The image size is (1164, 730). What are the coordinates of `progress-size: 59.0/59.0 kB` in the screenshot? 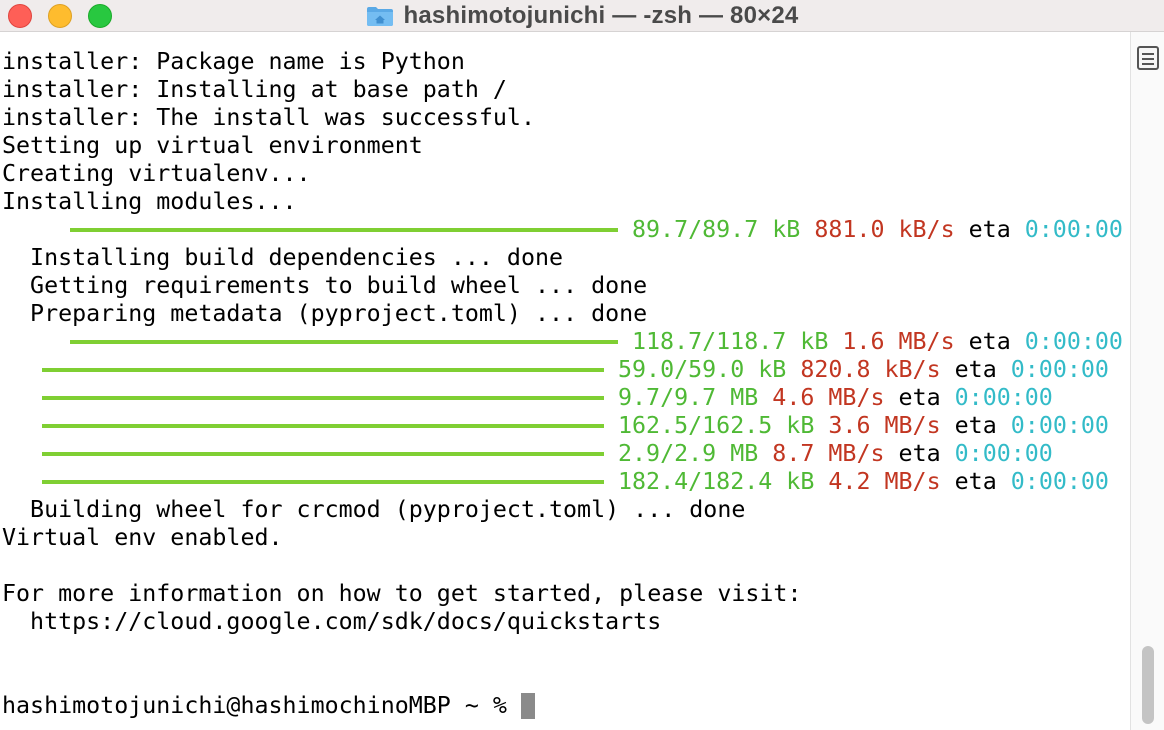 It's located at (702, 369).